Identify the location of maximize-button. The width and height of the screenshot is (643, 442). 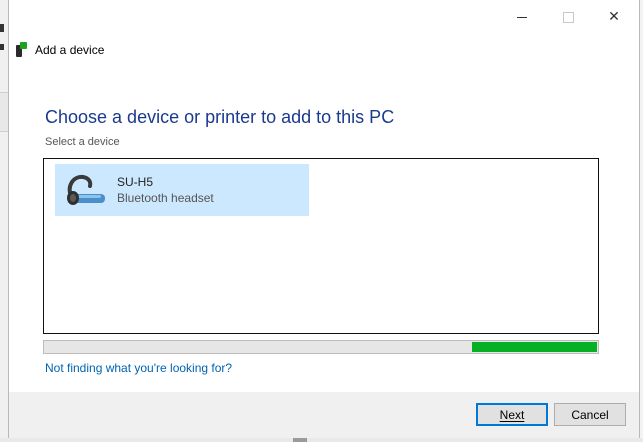
(568, 17).